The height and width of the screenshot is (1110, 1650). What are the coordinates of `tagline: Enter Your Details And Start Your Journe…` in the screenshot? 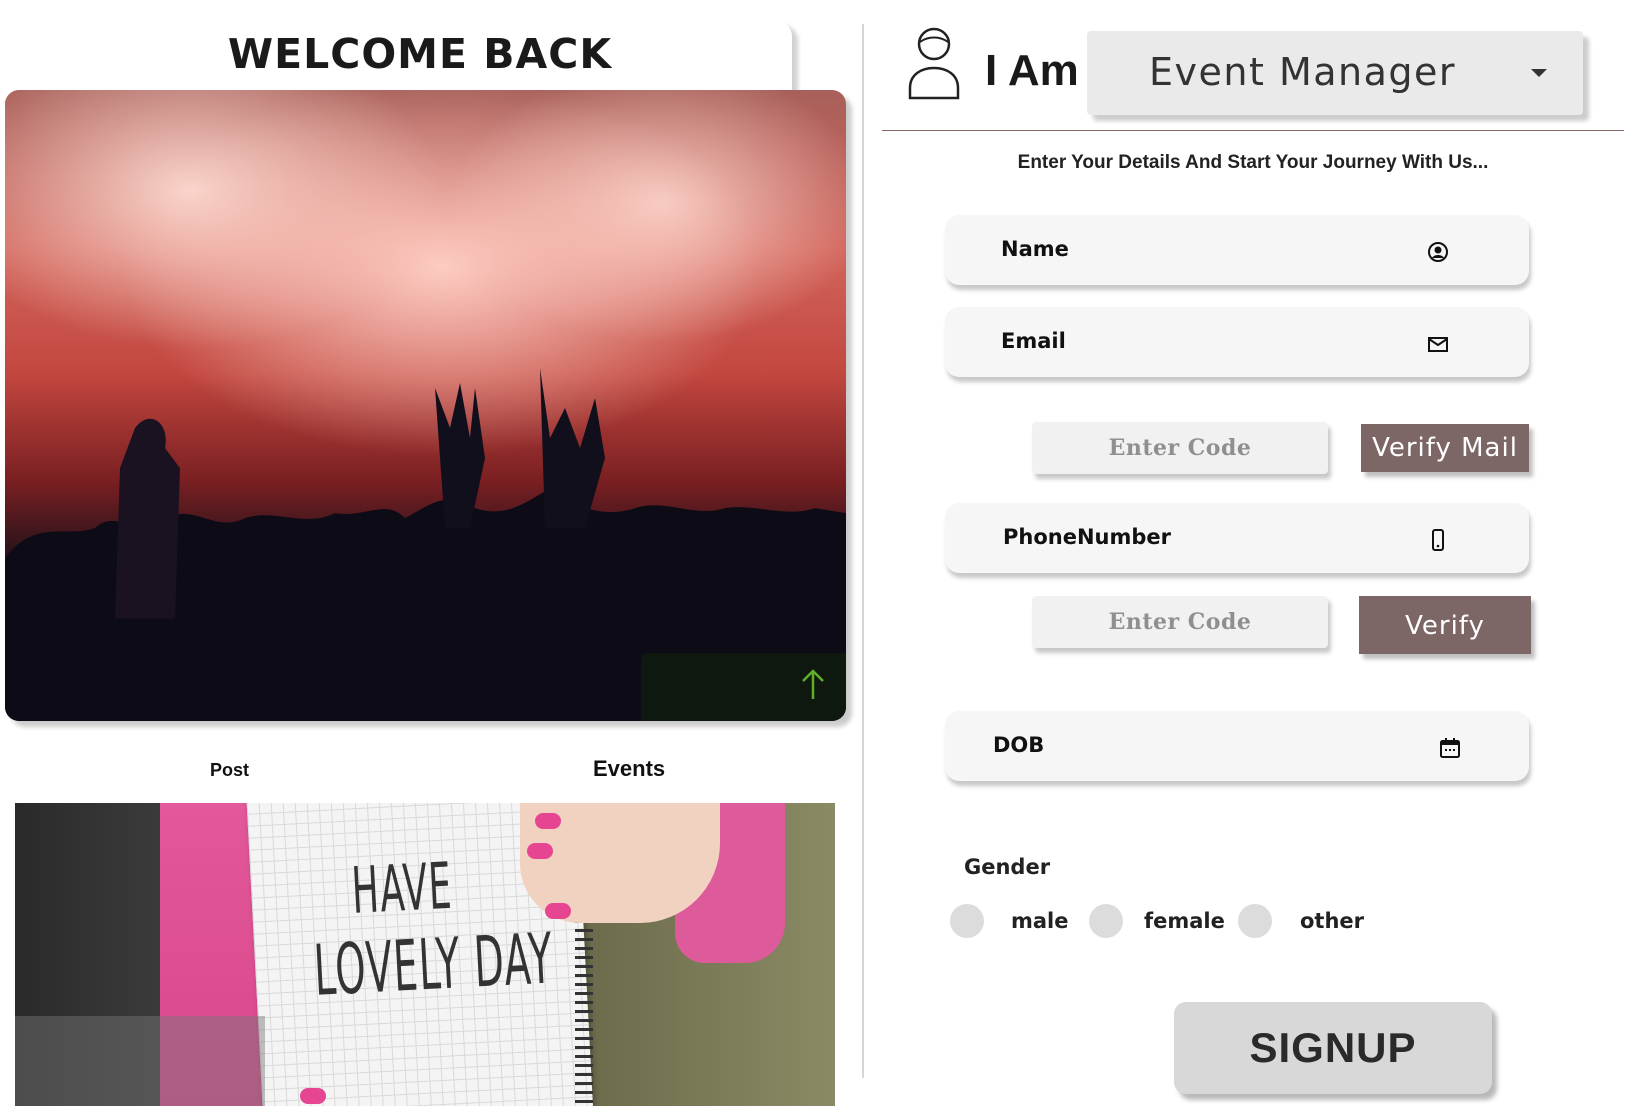 It's located at (1253, 162).